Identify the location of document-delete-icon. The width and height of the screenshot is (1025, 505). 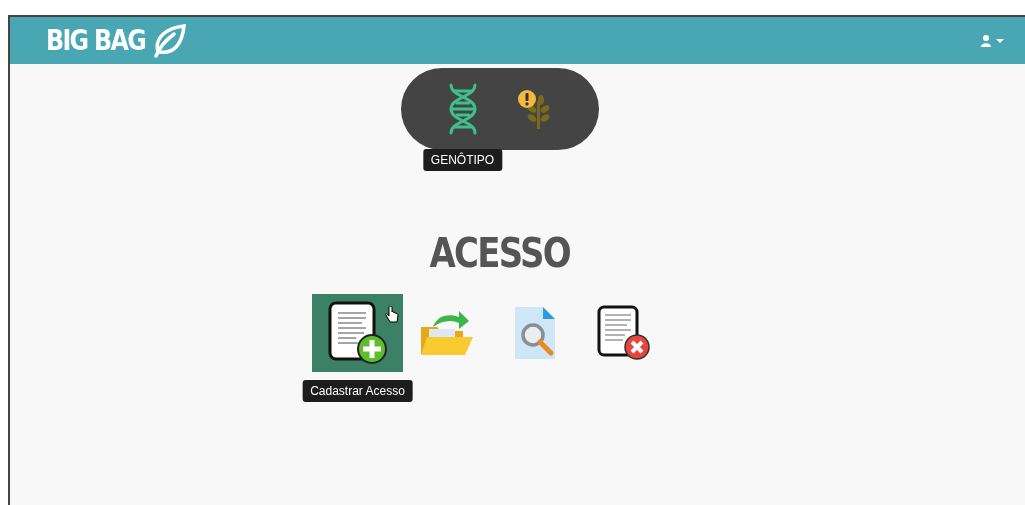
(623, 333).